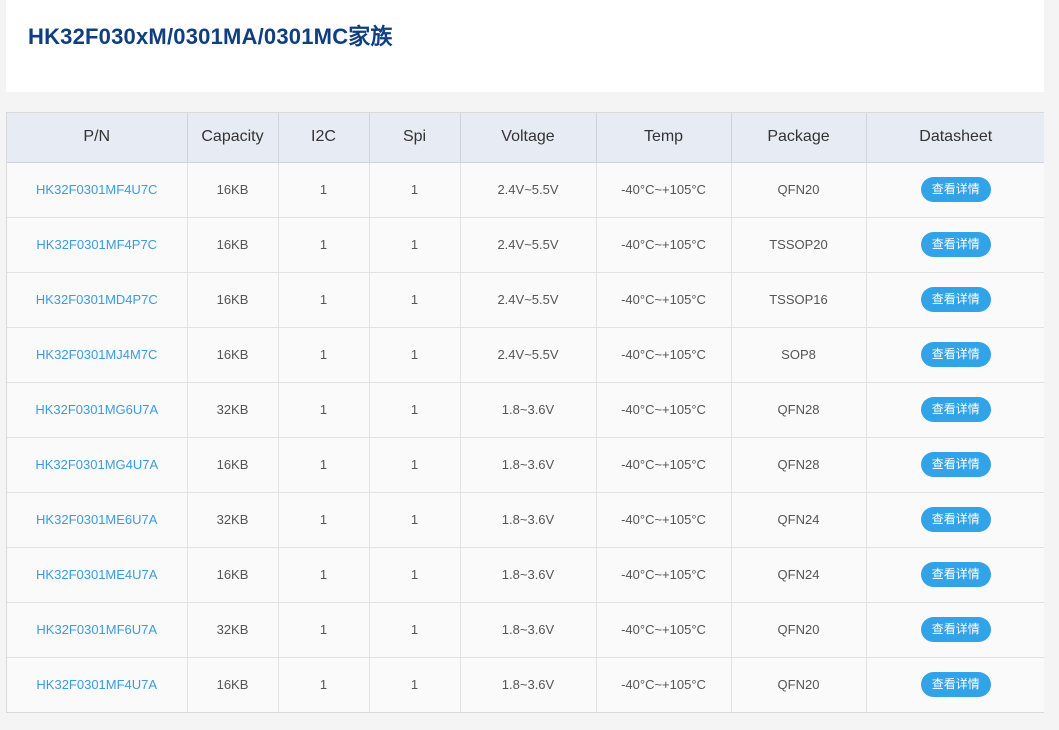  I want to click on header-temp: Temp, so click(664, 138).